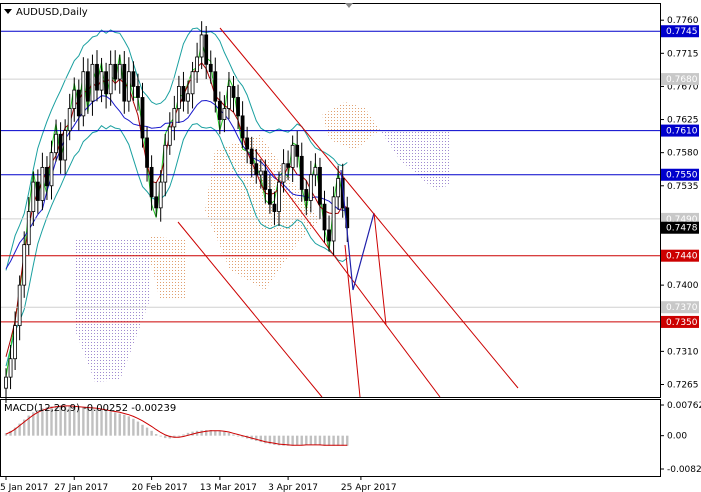  What do you see at coordinates (682, 132) in the screenshot?
I see `price-tag-label: 0.7610` at bounding box center [682, 132].